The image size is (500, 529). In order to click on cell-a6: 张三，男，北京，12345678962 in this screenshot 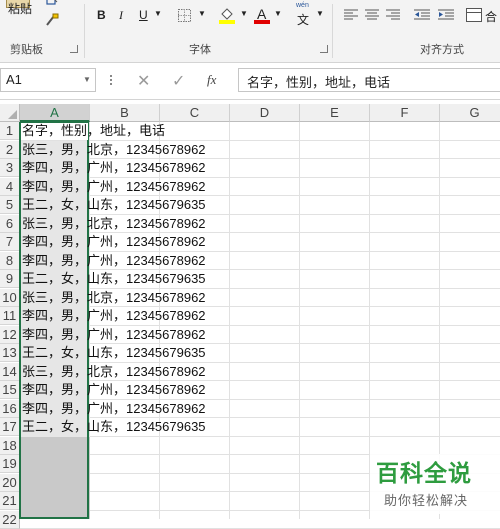, I will do `click(114, 224)`.